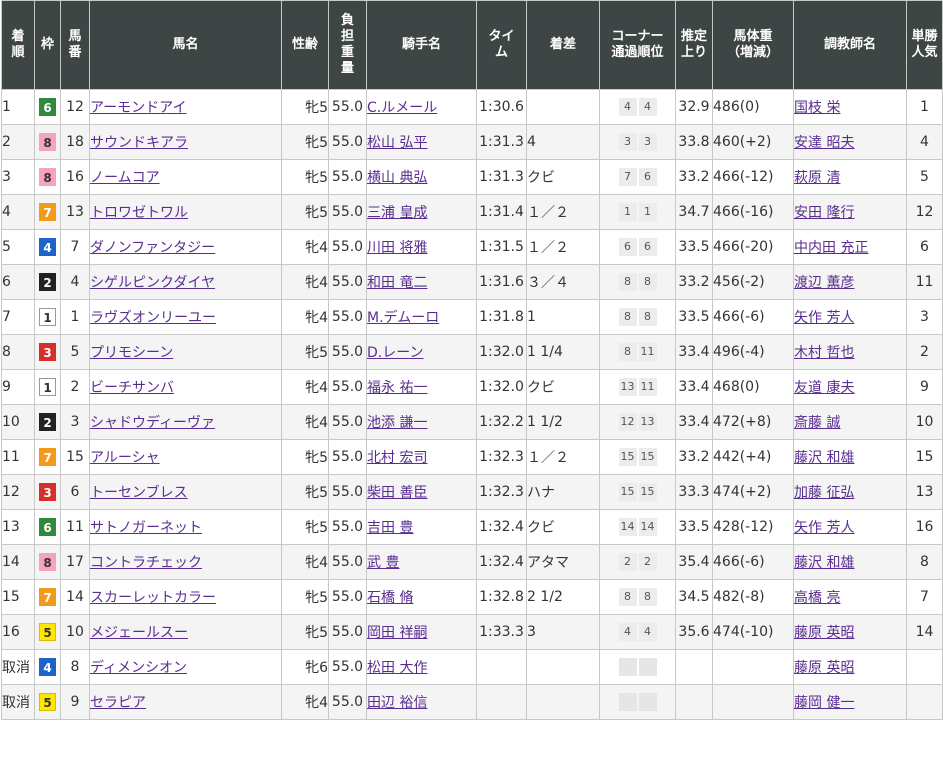 The image size is (943, 769). I want to click on horse-name-cell: サウンドキアラ, so click(185, 142).